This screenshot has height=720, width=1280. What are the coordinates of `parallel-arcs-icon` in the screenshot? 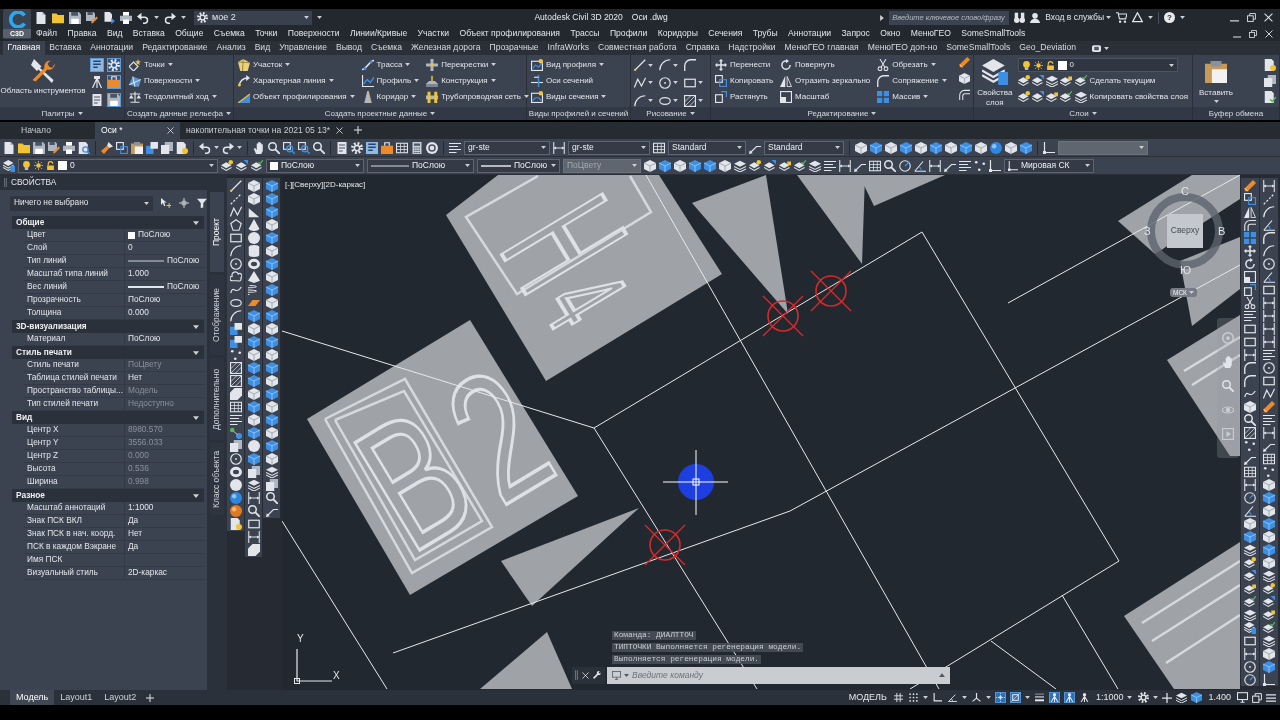 It's located at (964, 94).